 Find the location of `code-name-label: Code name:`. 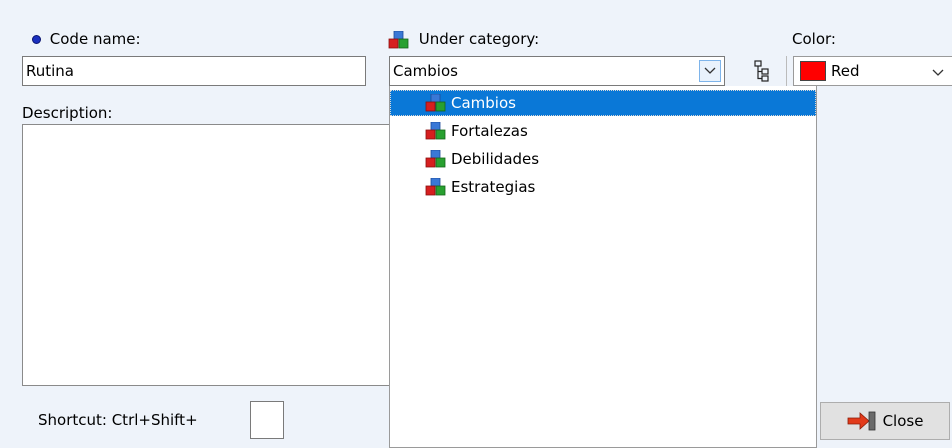

code-name-label: Code name: is located at coordinates (86, 39).